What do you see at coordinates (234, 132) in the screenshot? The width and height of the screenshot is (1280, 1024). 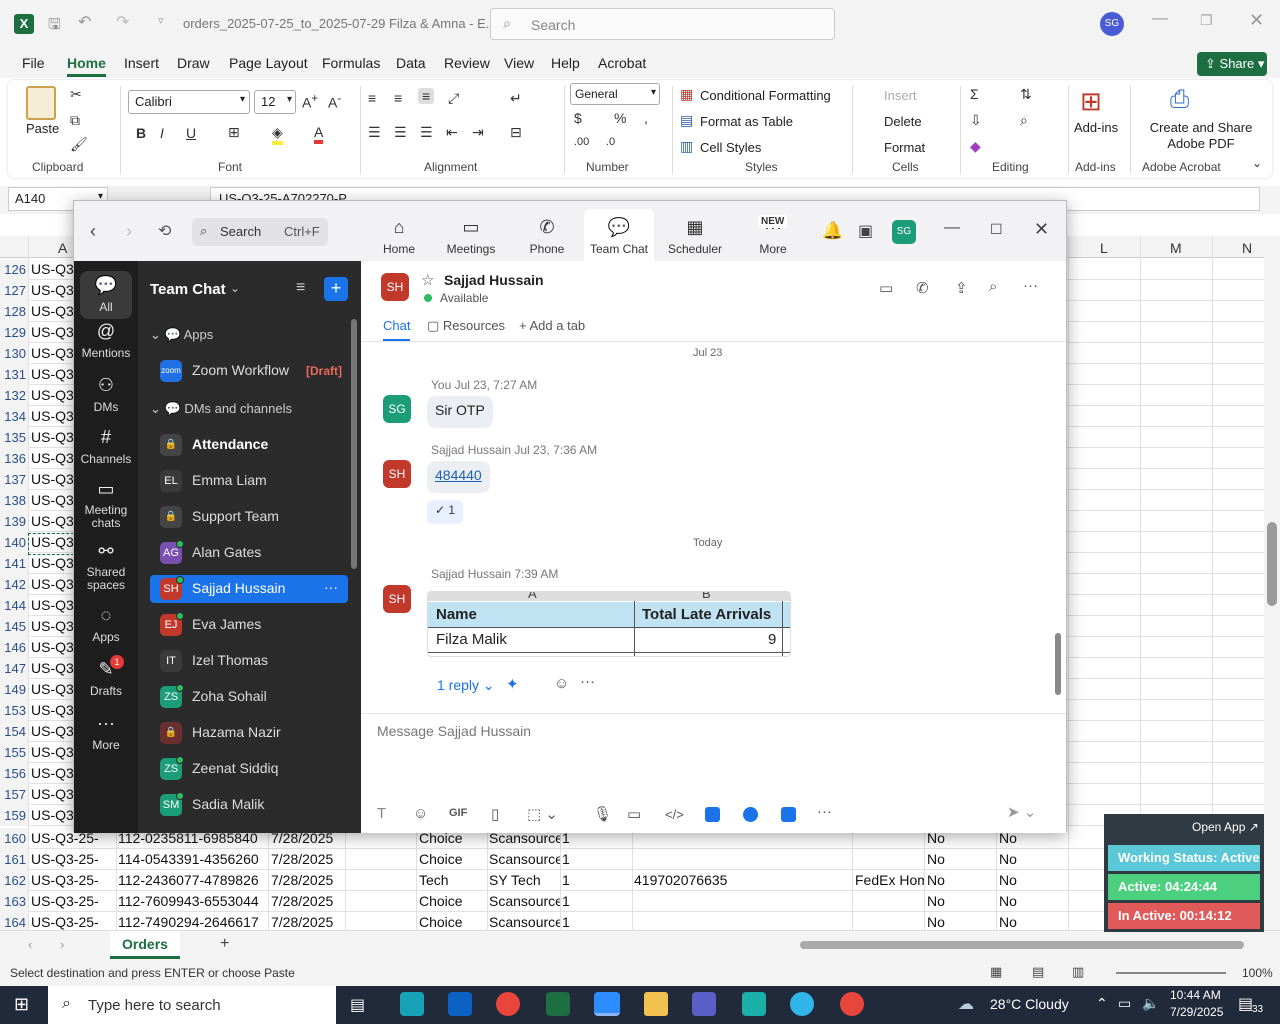 I see `borders-icon: ⊞` at bounding box center [234, 132].